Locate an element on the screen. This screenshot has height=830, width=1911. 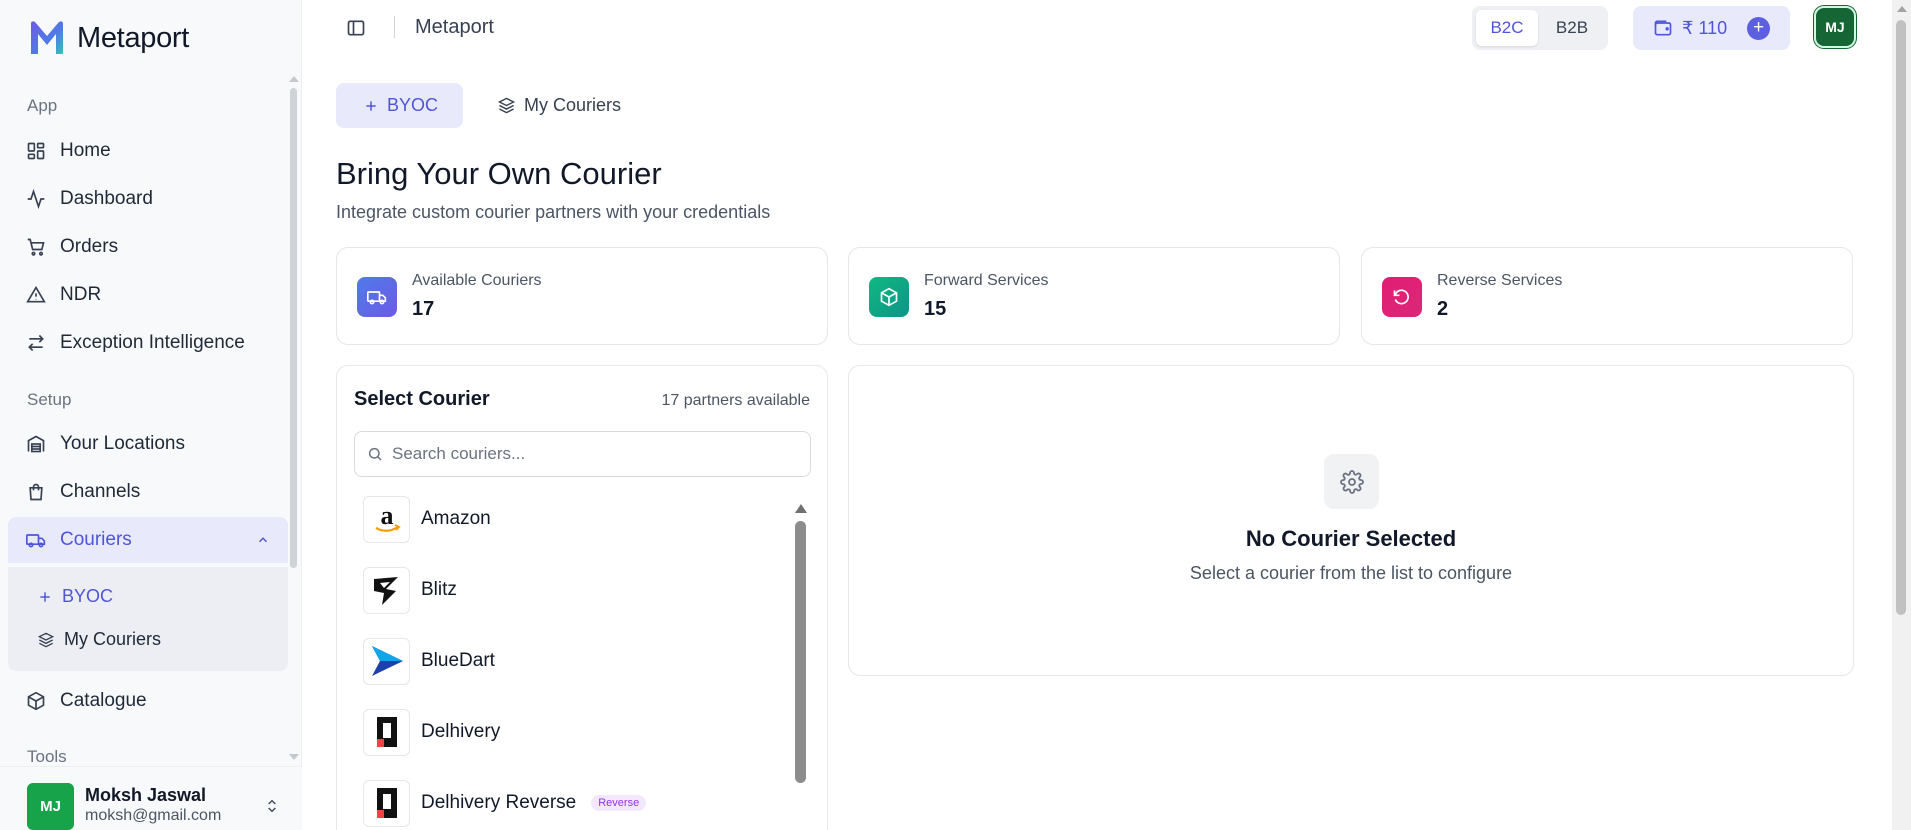
app-name: Metaport is located at coordinates (133, 37).